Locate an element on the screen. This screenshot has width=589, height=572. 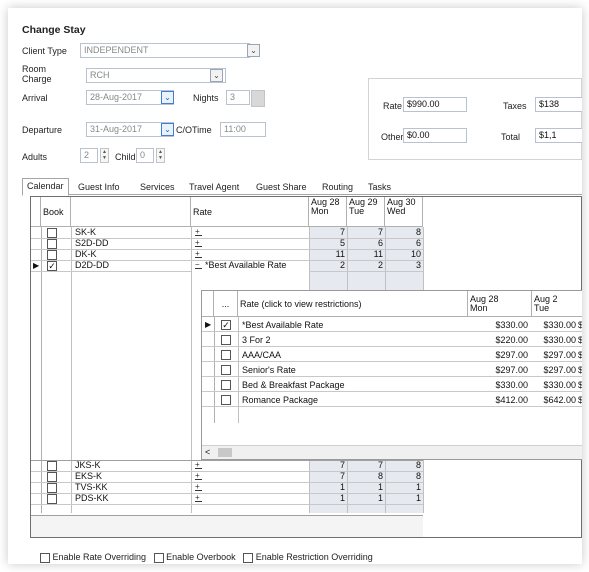
rate-field: $990.00 is located at coordinates (435, 104).